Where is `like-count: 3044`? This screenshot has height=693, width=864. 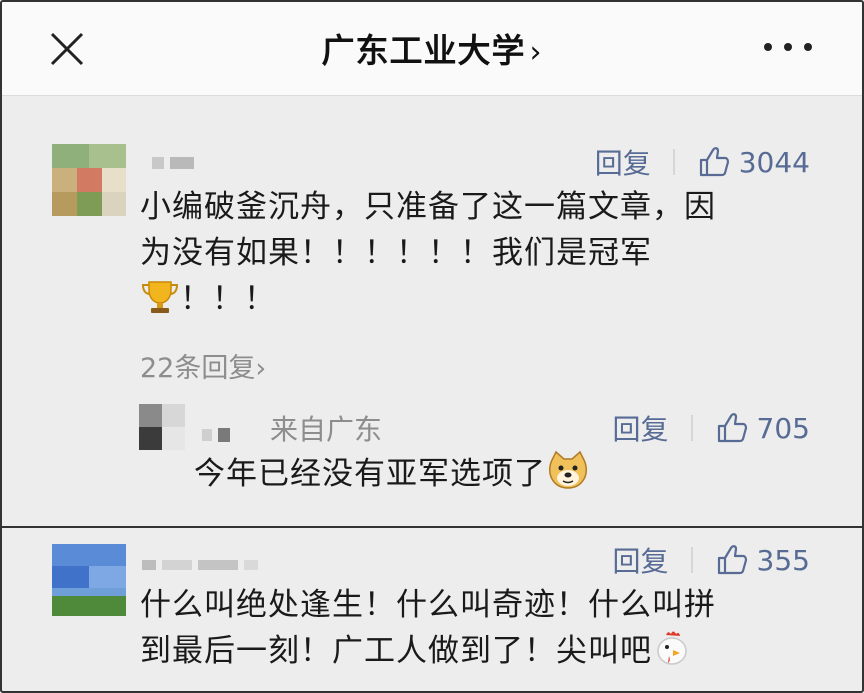
like-count: 3044 is located at coordinates (774, 162).